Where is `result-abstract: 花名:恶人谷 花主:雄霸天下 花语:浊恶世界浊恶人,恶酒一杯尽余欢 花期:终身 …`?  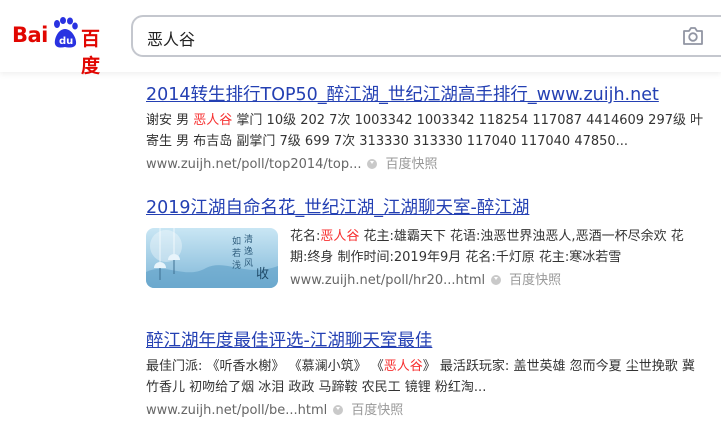
result-abstract: 花名:恶人谷 花主:雄霸天下 花语:浊恶世界浊恶人,恶酒一杯尽余欢 花期:终身 … is located at coordinates (495, 247).